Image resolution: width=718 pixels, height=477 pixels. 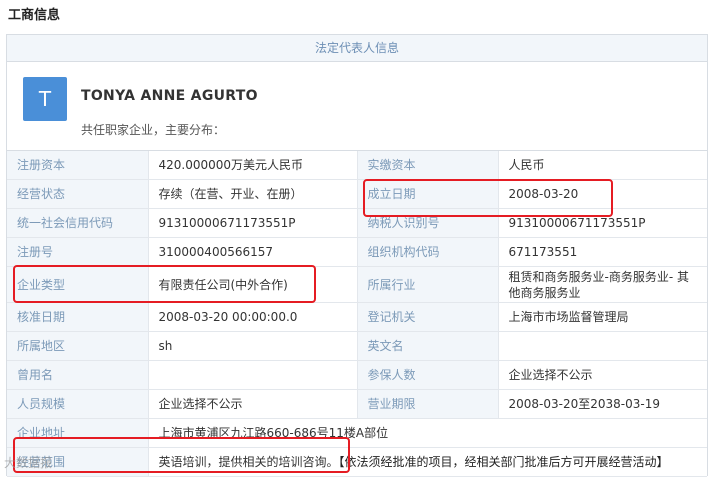 What do you see at coordinates (602, 346) in the screenshot?
I see `english-name-value` at bounding box center [602, 346].